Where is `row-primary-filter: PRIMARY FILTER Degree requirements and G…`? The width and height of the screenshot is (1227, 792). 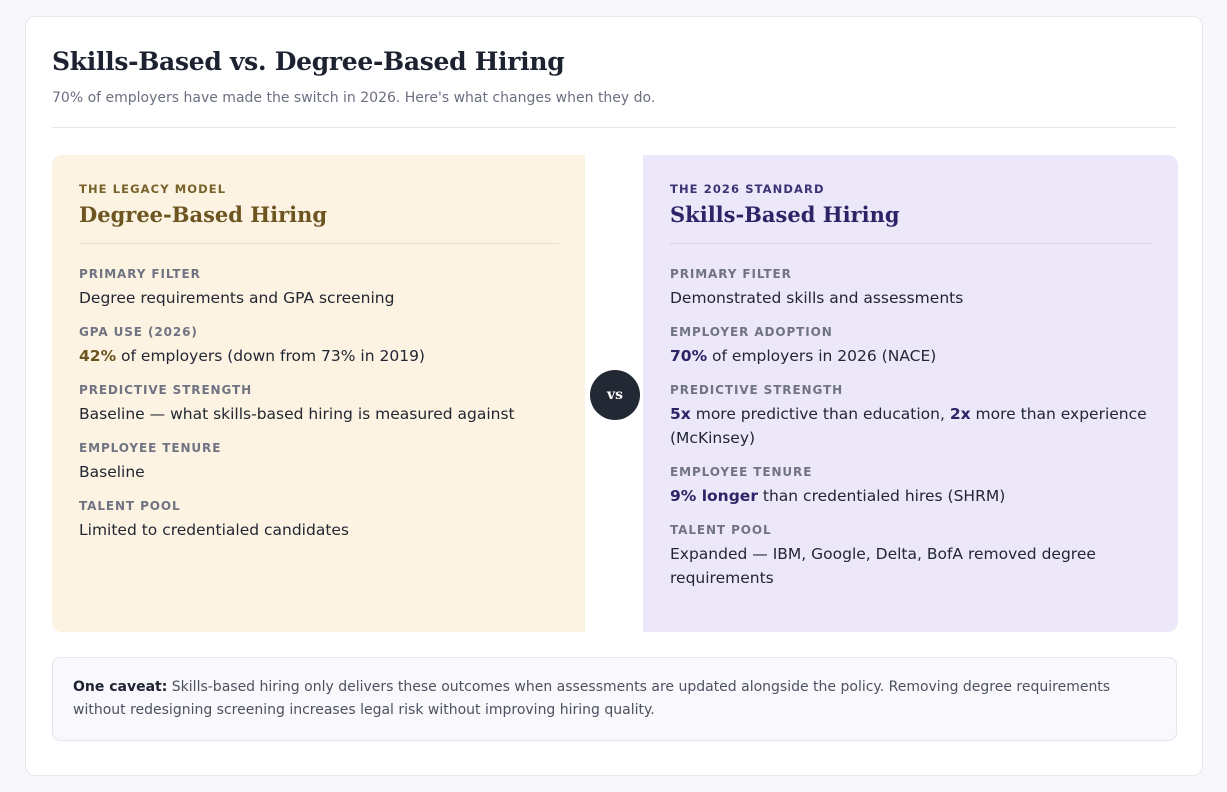 row-primary-filter: PRIMARY FILTER Degree requirements and G… is located at coordinates (319, 288).